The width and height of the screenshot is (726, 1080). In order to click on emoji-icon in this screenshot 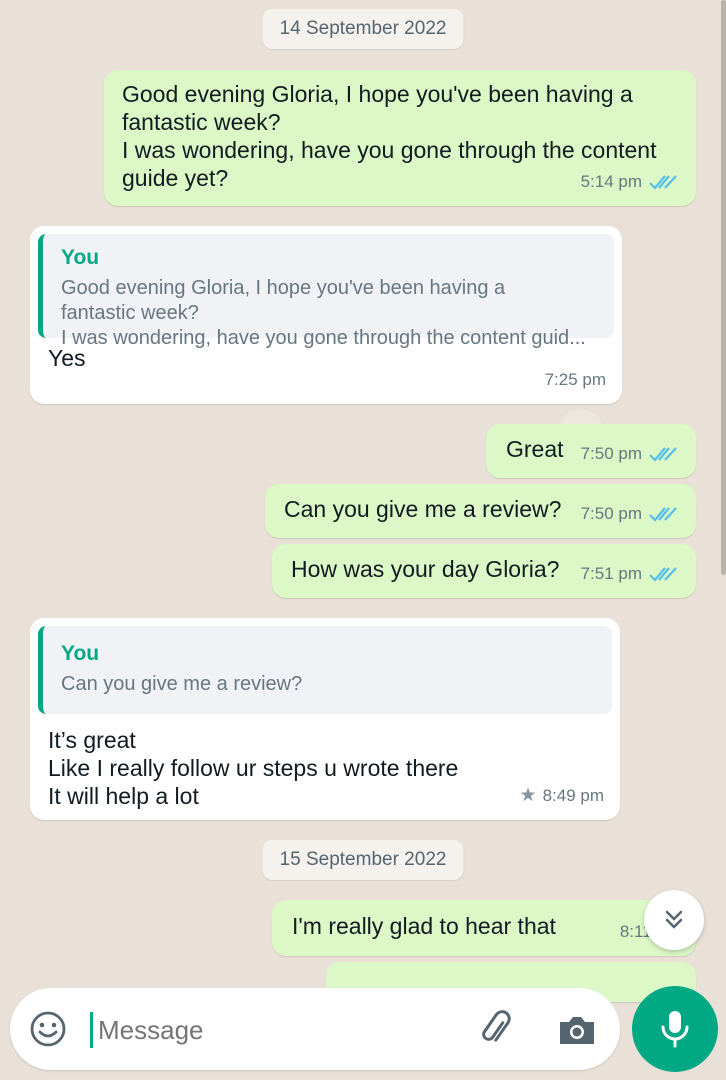, I will do `click(48, 1029)`.